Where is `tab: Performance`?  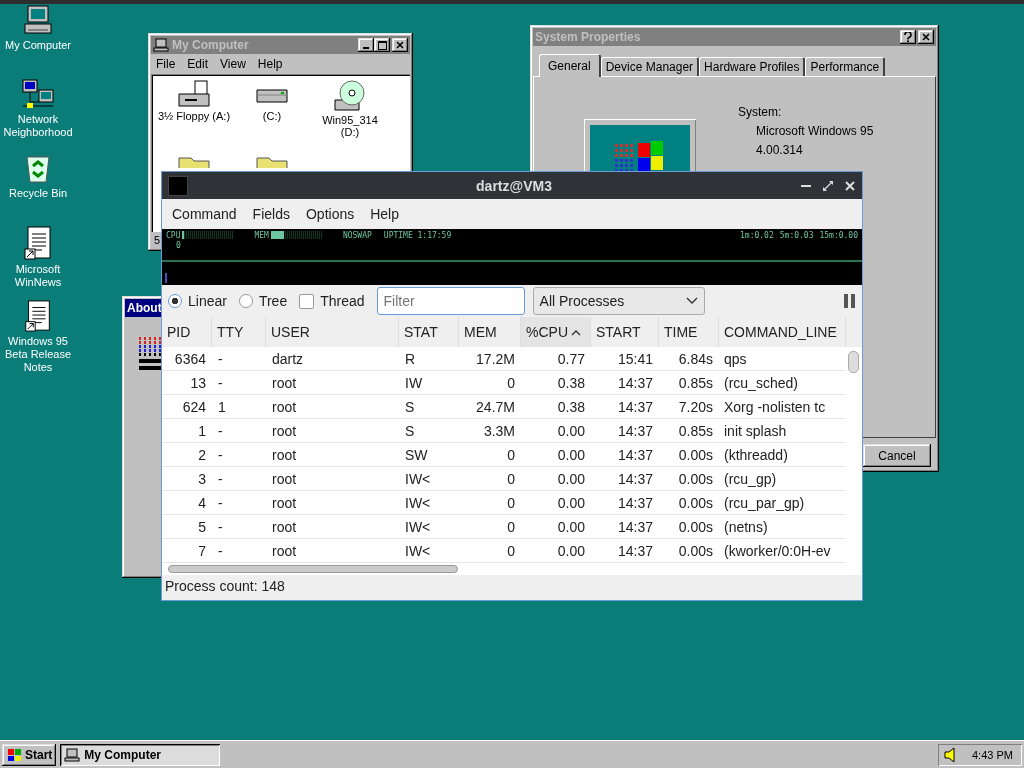 tab: Performance is located at coordinates (845, 66).